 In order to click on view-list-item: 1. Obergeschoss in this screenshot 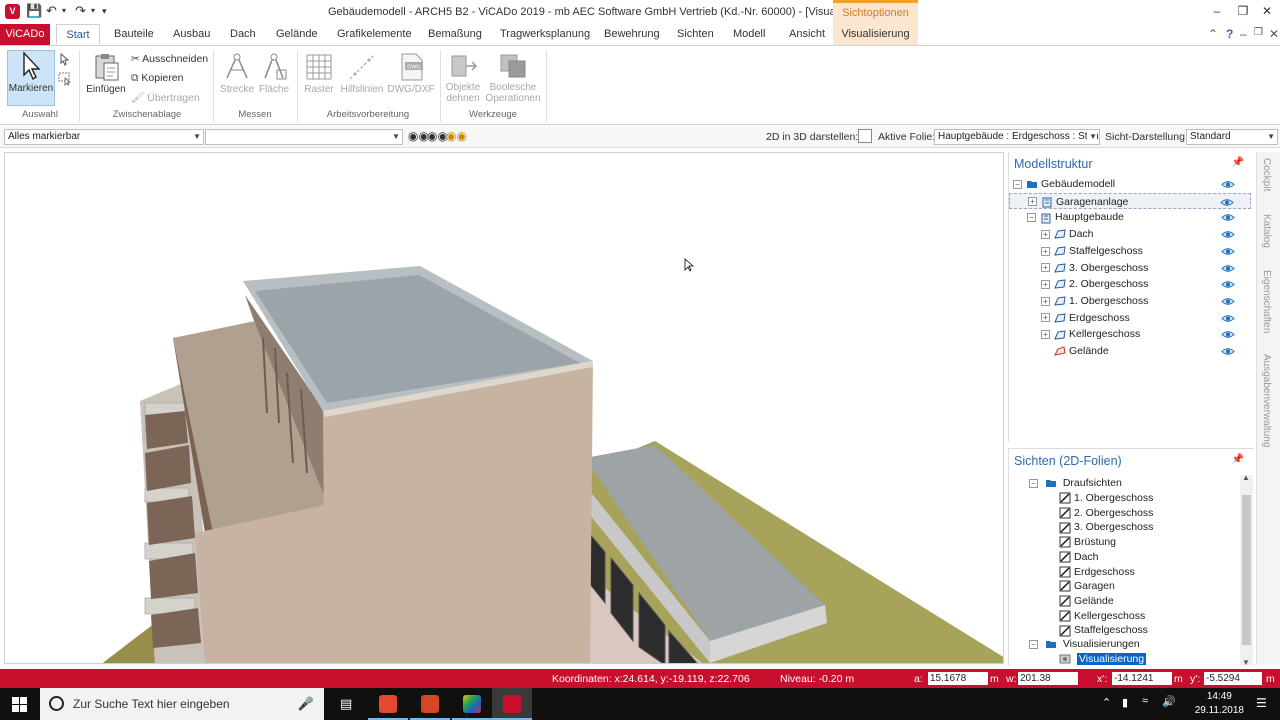, I will do `click(1106, 498)`.